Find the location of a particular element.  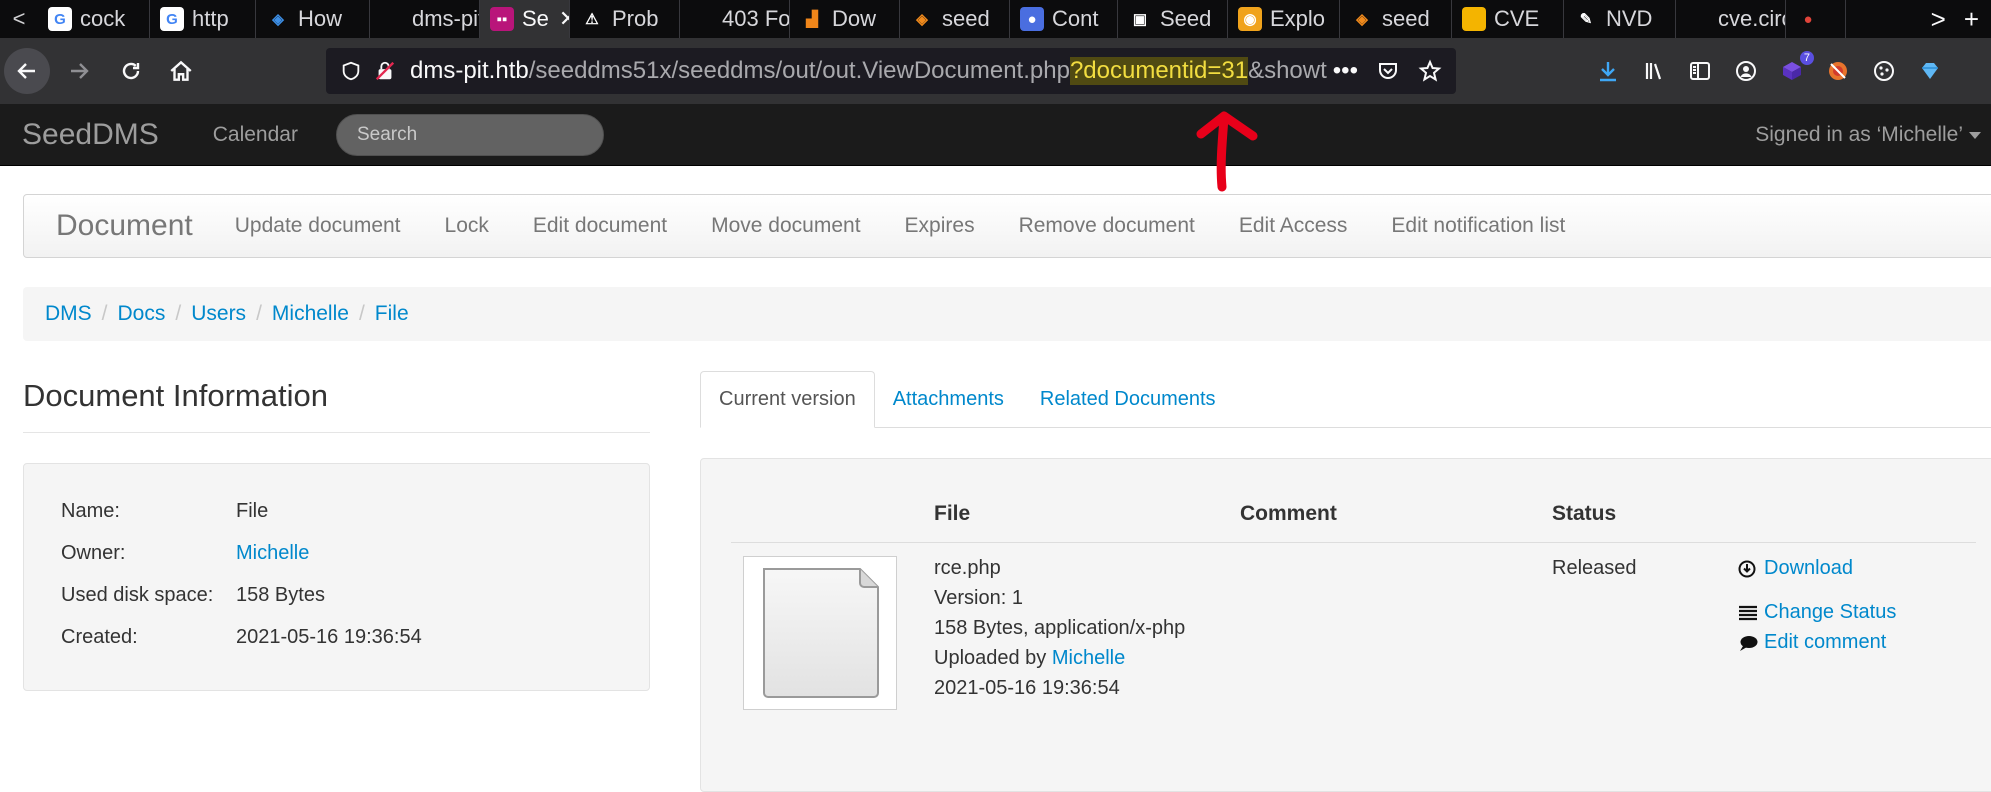

browser-tab: ◈ How is located at coordinates (313, 19).